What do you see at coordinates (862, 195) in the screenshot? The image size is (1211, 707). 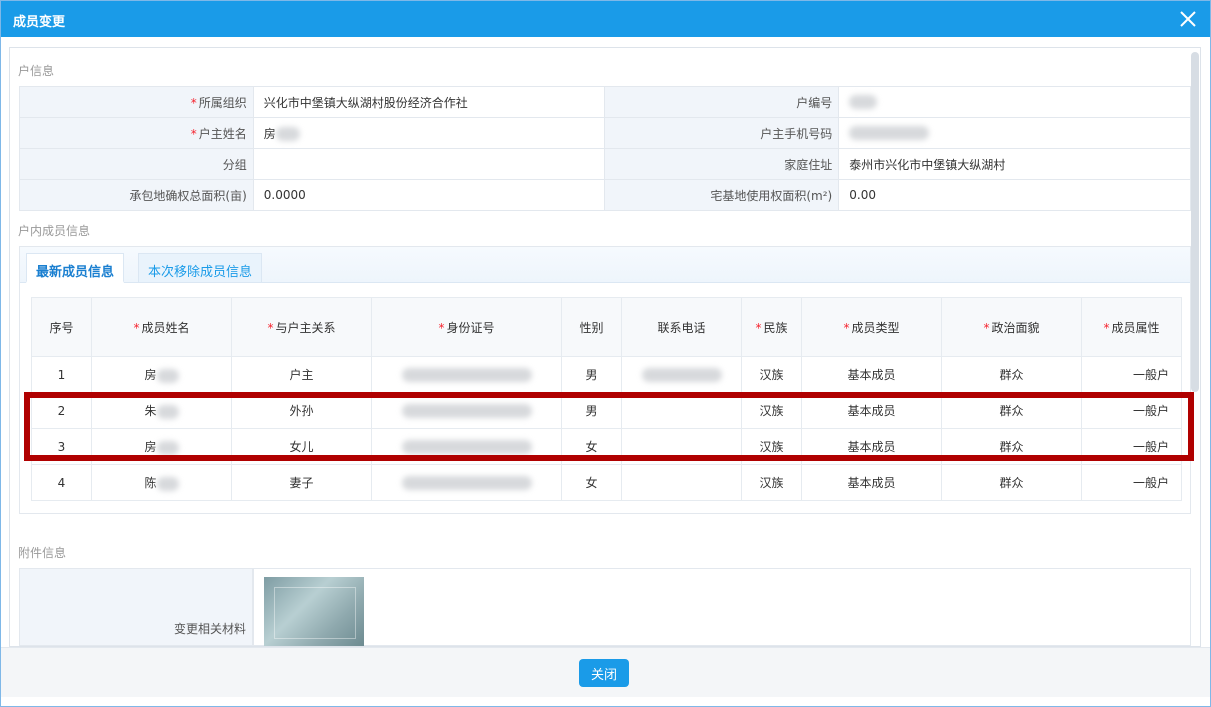 I see `household-field-value-text: 0.00` at bounding box center [862, 195].